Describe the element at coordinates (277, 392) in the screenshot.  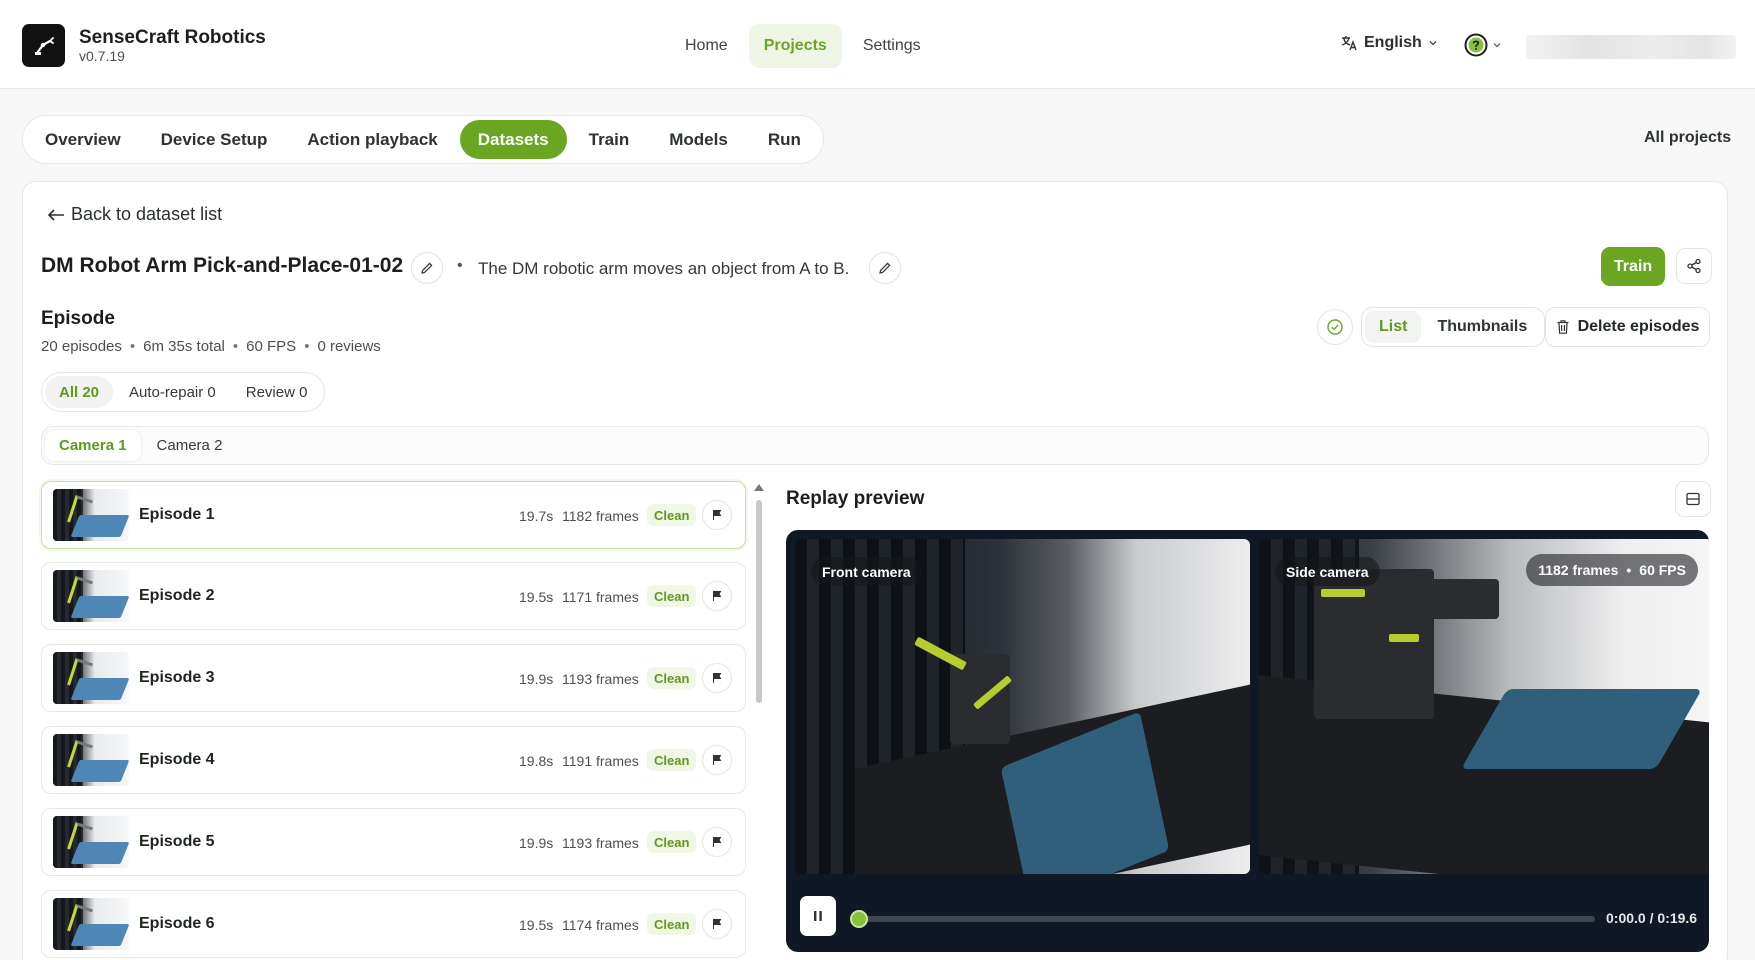
I see `filter-review: Review 0` at that location.